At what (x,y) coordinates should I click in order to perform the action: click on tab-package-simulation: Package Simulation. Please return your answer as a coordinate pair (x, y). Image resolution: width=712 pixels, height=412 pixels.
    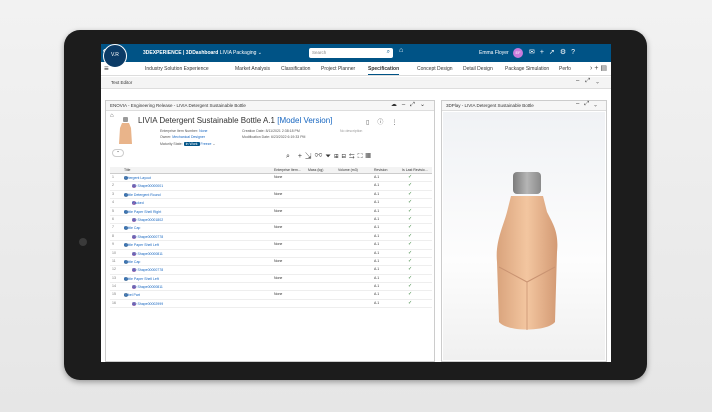
    Looking at the image, I should click on (527, 69).